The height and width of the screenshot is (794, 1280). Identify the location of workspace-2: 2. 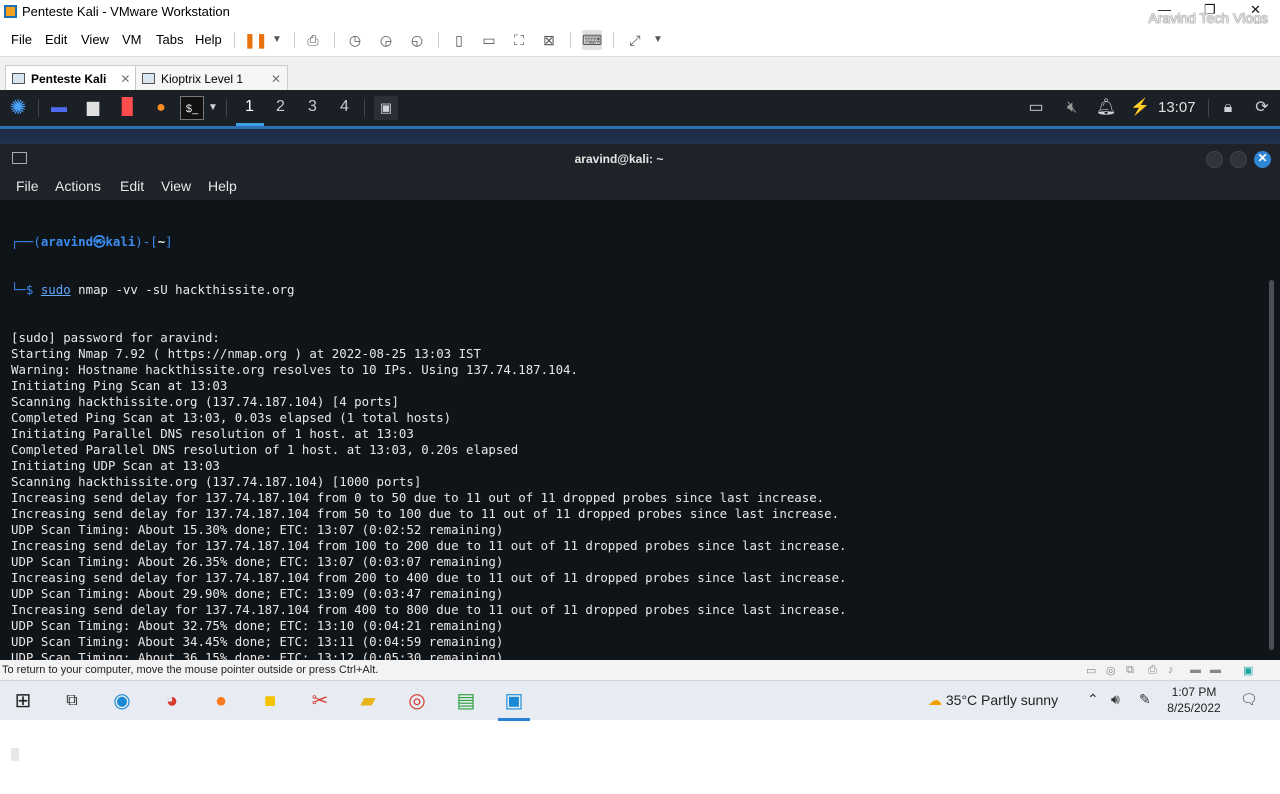
(280, 107).